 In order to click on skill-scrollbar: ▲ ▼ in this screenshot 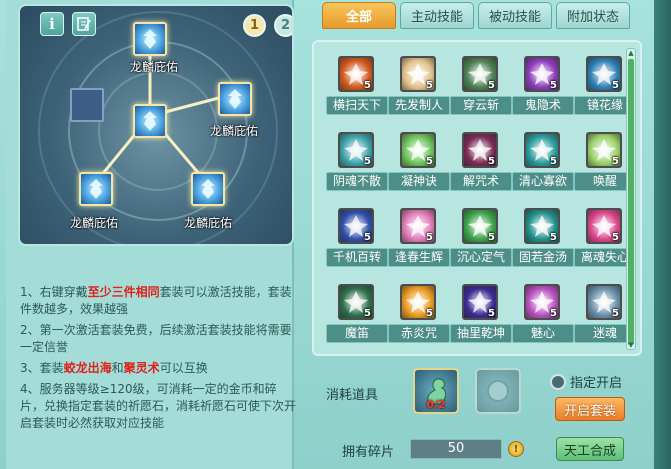, I will do `click(631, 199)`.